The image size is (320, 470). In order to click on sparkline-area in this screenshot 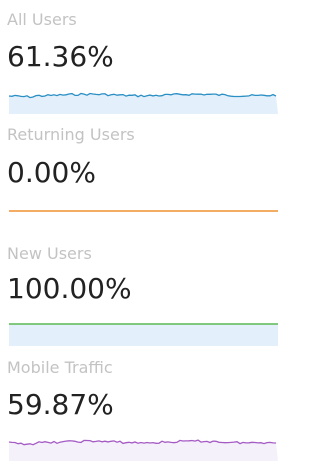, I will do `click(143, 335)`.